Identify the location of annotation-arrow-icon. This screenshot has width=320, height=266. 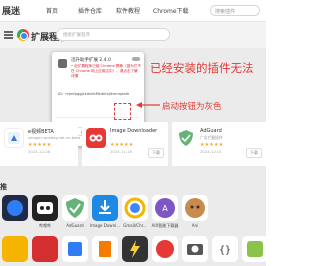
(148, 105).